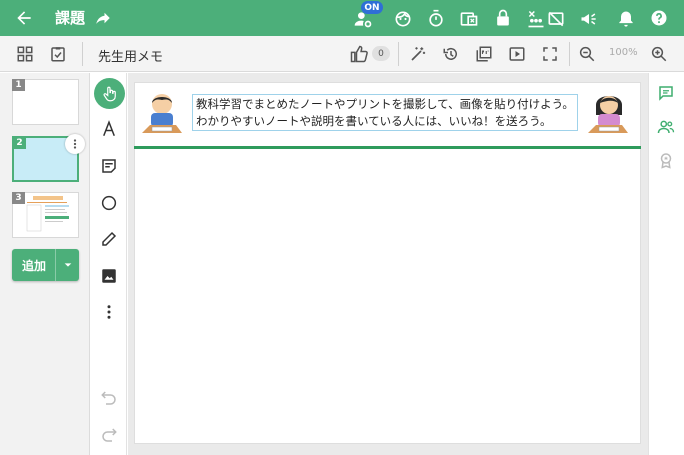 The height and width of the screenshot is (455, 684). What do you see at coordinates (387, 147) in the screenshot?
I see `divider-line` at bounding box center [387, 147].